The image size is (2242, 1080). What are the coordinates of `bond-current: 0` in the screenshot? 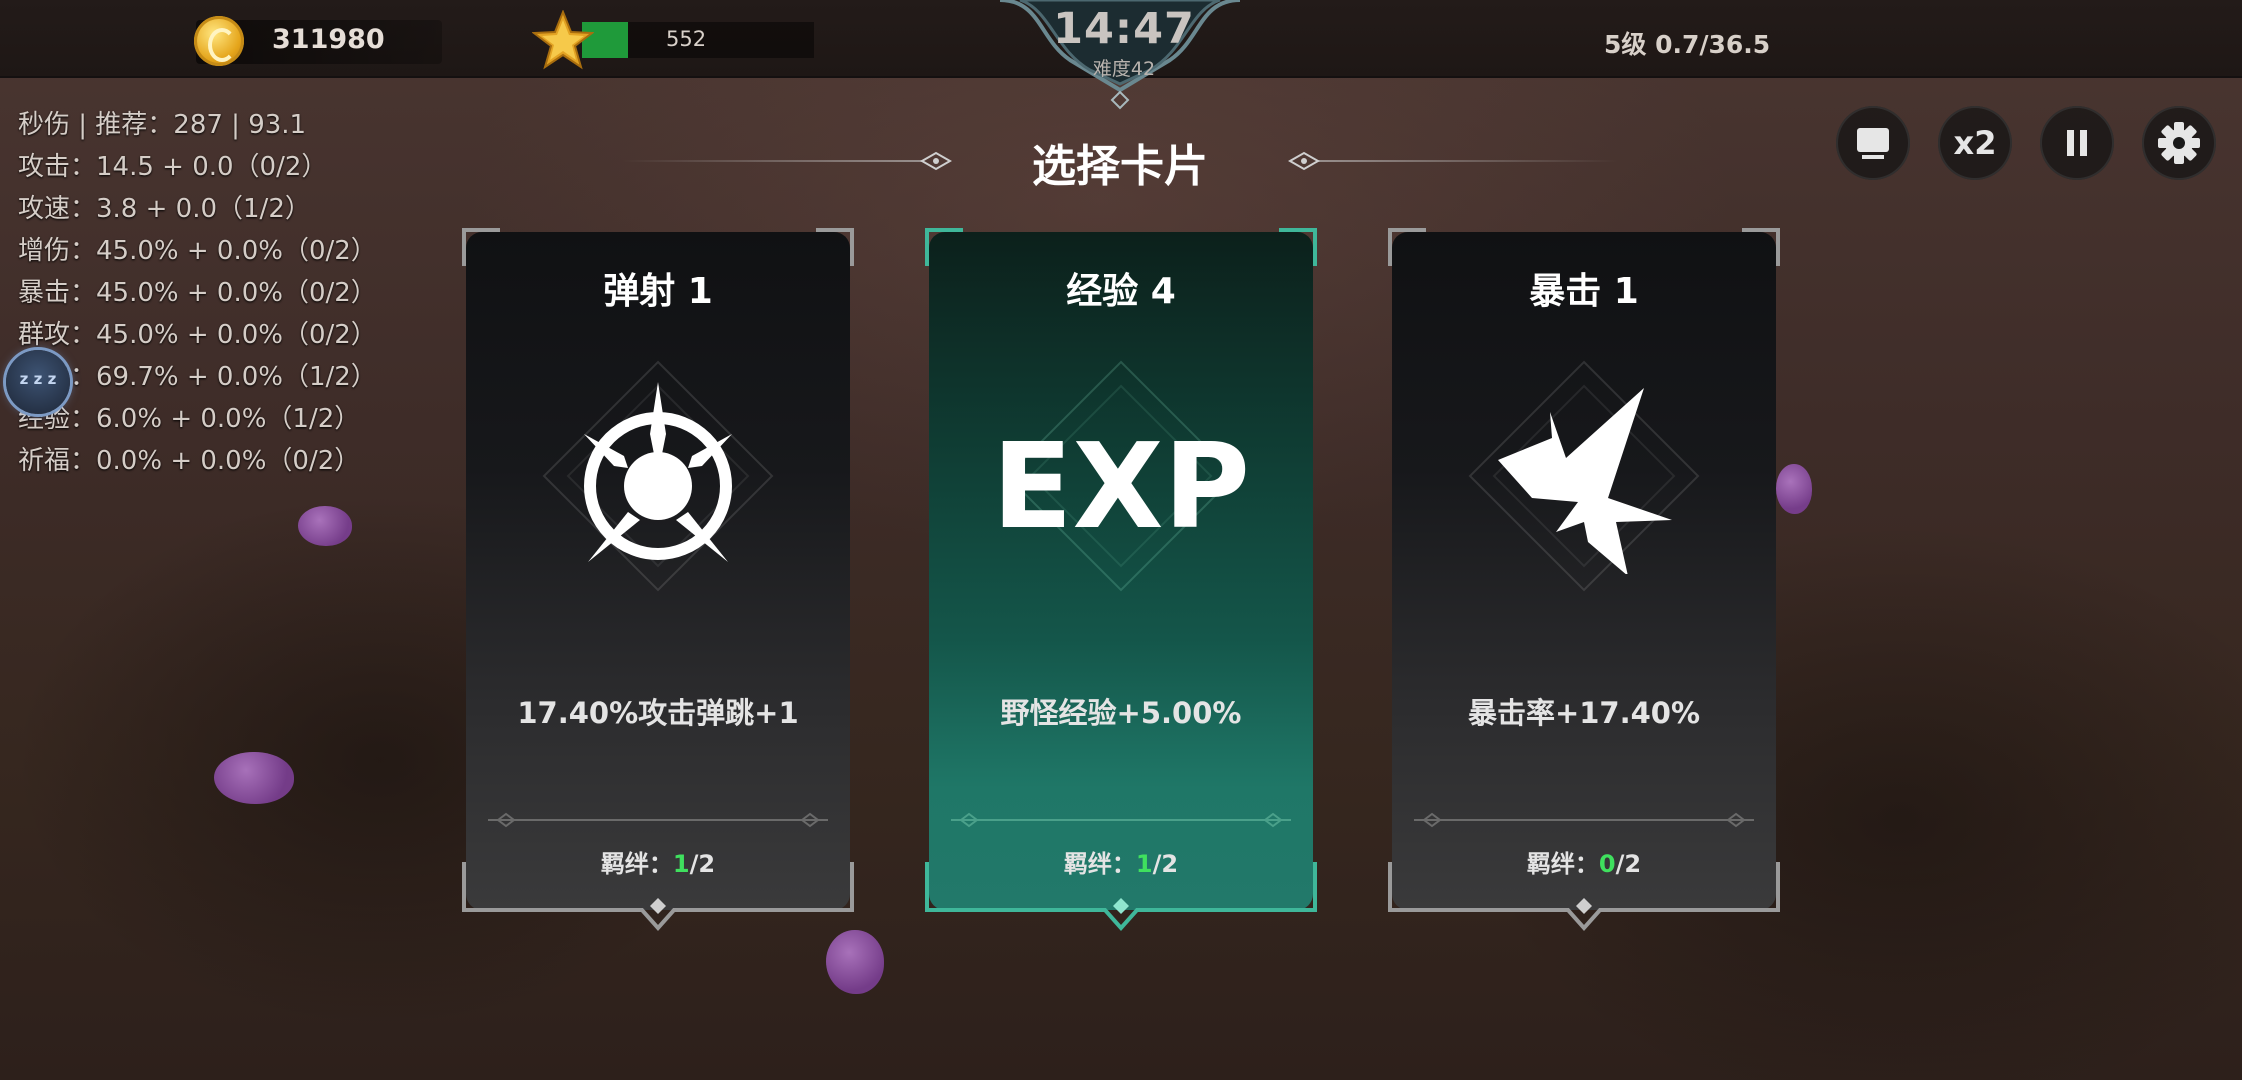 It's located at (1607, 864).